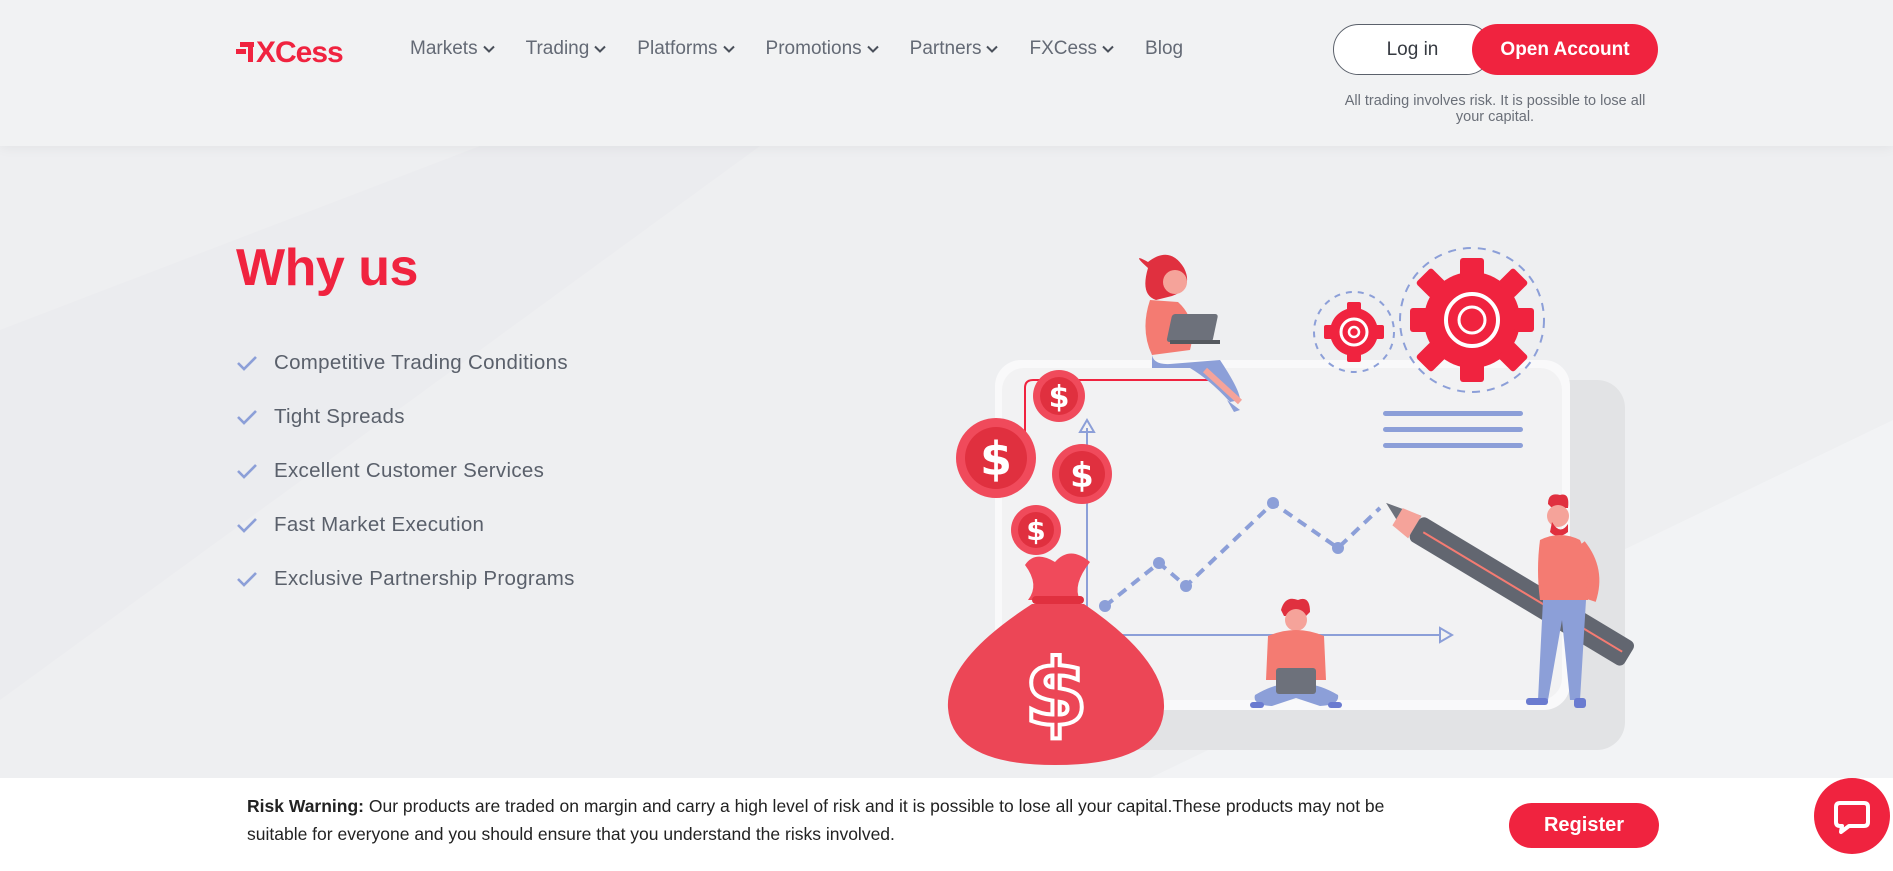 Image resolution: width=1893 pixels, height=871 pixels. I want to click on list-item: Excellent Customer Services, so click(405, 471).